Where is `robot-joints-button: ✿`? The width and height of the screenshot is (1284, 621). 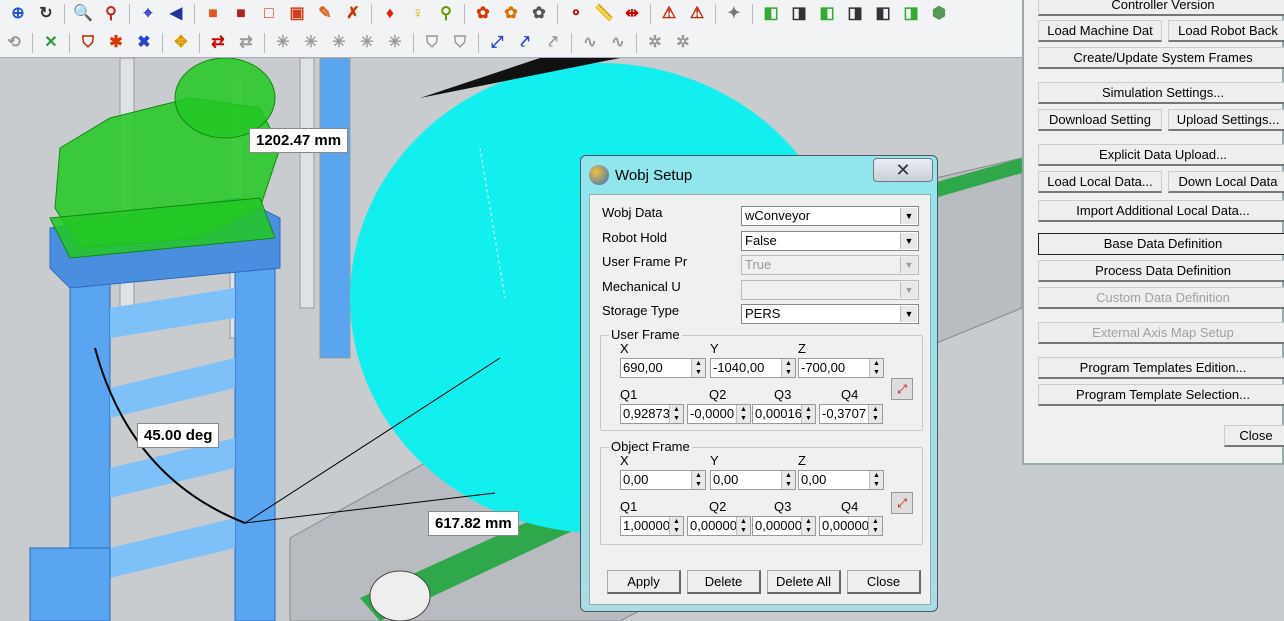
robot-joints-button: ✿ is located at coordinates (483, 14).